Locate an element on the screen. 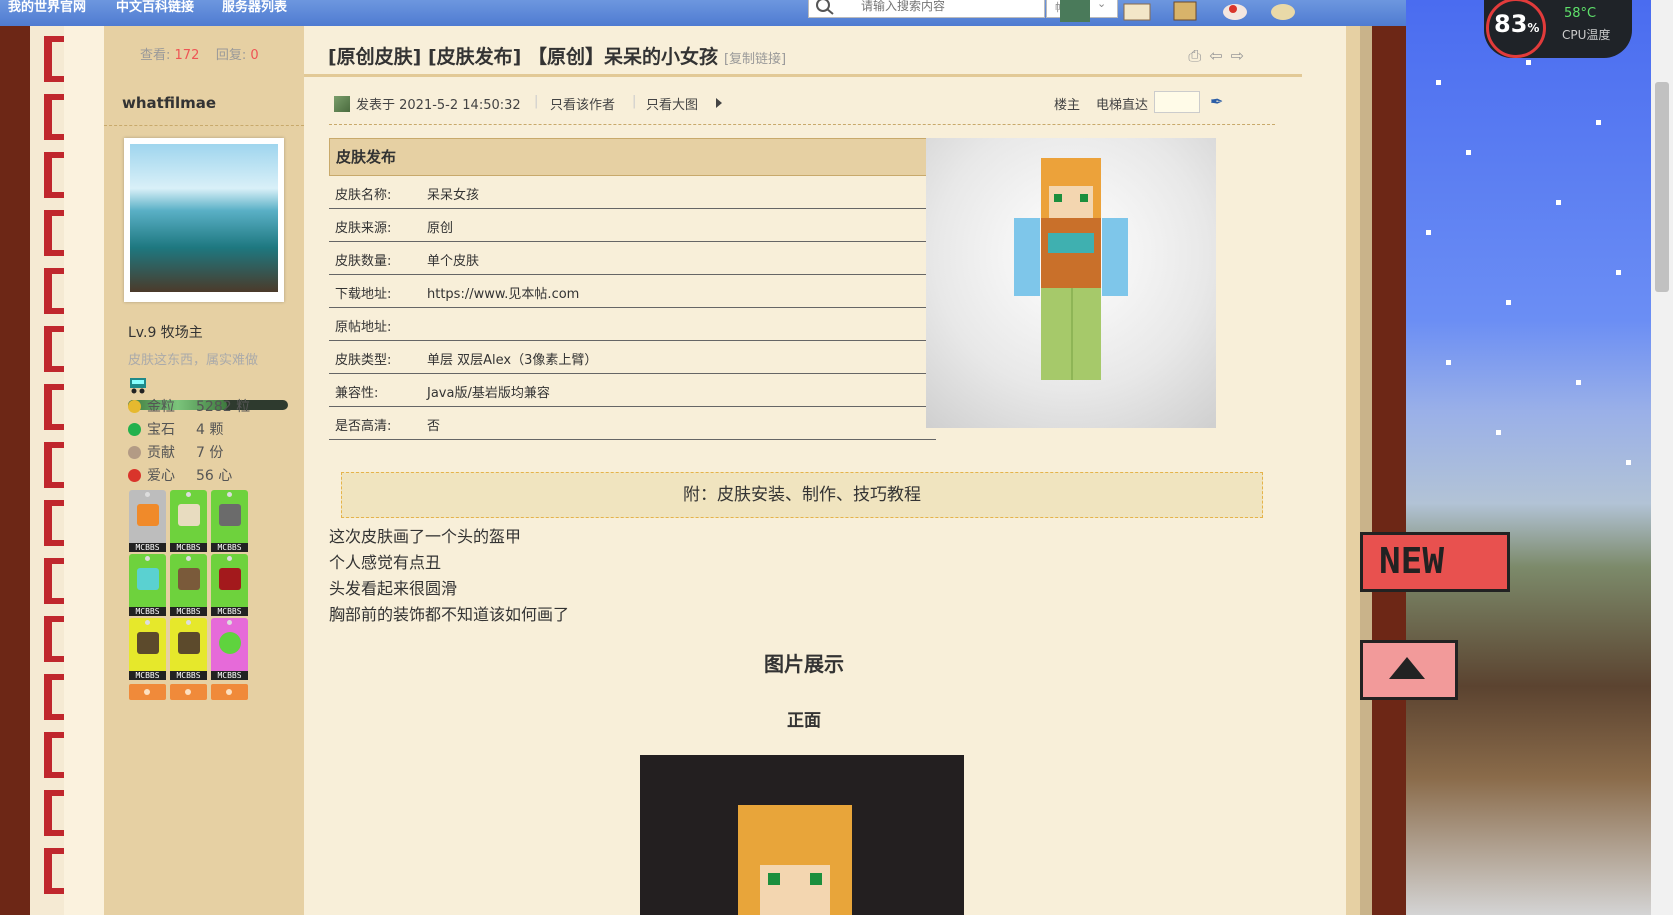  search-box is located at coordinates (926, 9).